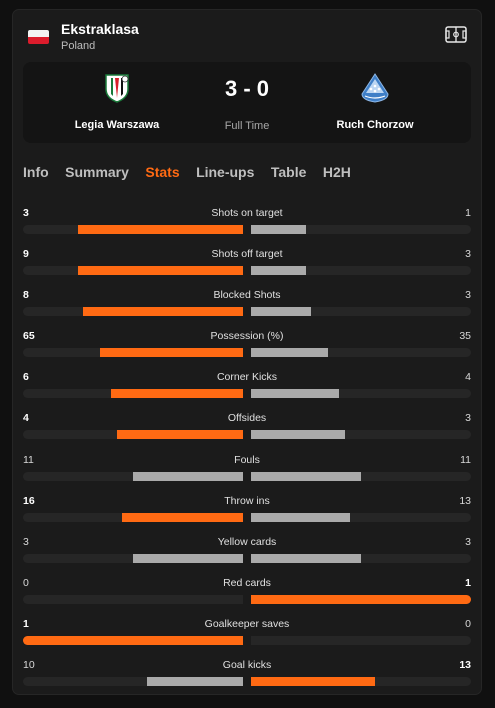  What do you see at coordinates (247, 227) in the screenshot?
I see `stat-row: 3 Shots on target 1` at bounding box center [247, 227].